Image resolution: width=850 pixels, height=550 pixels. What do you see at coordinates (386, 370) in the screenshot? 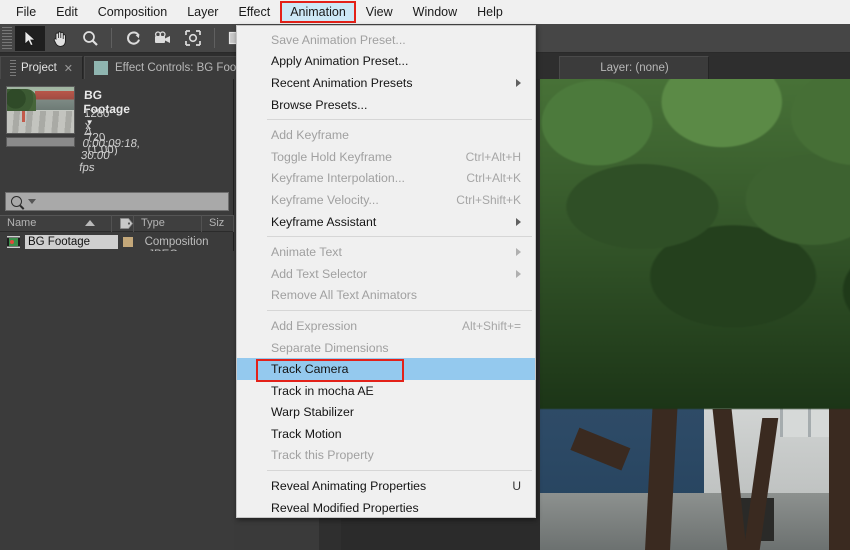
I see `menu-item-track-camera: Track Camera` at bounding box center [386, 370].